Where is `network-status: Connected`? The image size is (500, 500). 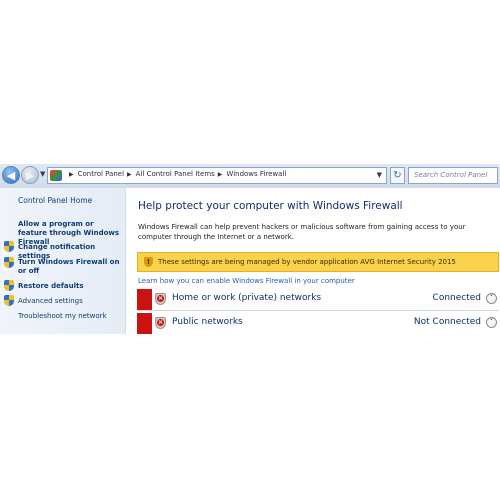 network-status: Connected is located at coordinates (456, 298).